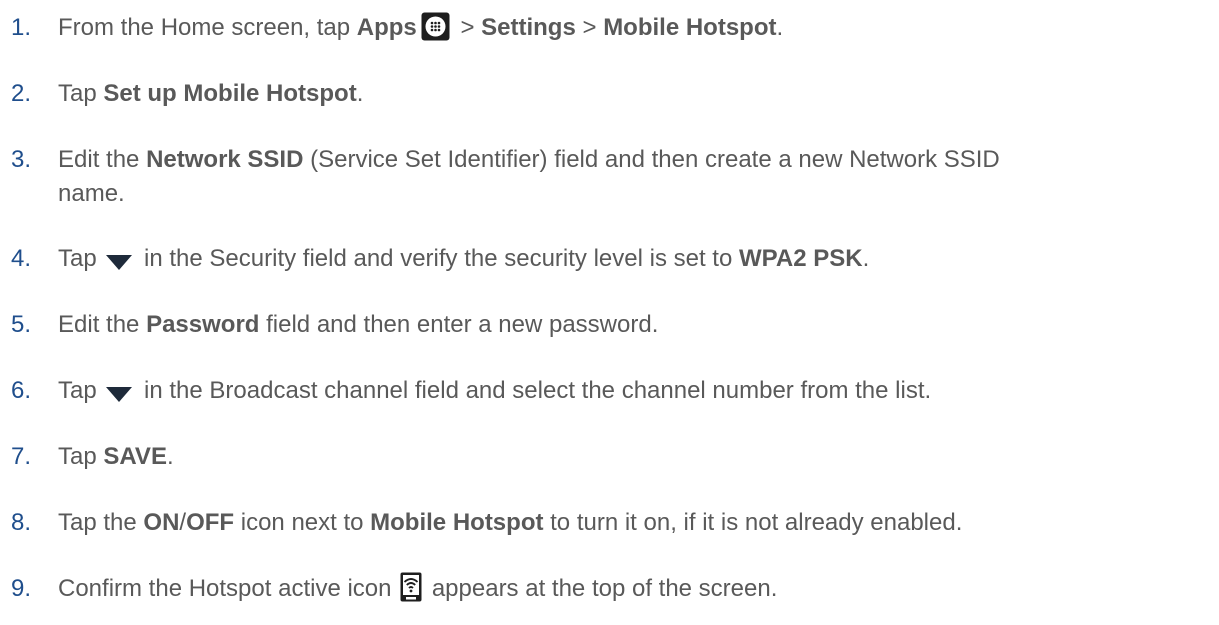 This screenshot has height=625, width=1219. Describe the element at coordinates (21, 258) in the screenshot. I see `step-number: 4.` at that location.